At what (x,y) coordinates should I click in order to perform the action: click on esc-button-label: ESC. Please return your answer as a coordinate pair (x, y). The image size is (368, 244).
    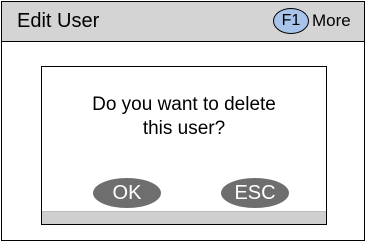
    Looking at the image, I should click on (255, 192).